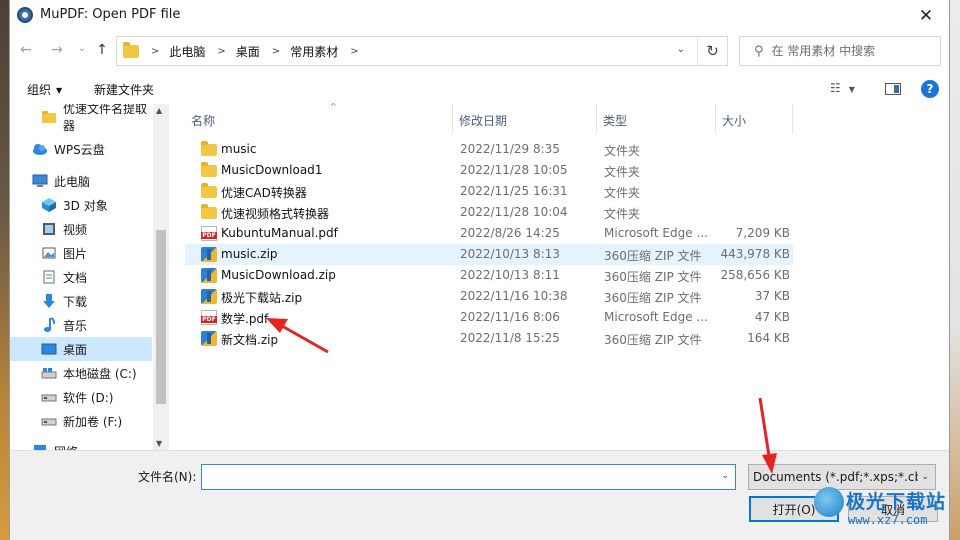 This screenshot has height=540, width=960. What do you see at coordinates (82, 48) in the screenshot?
I see `recent-locations-chevron-icon: ⌄` at bounding box center [82, 48].